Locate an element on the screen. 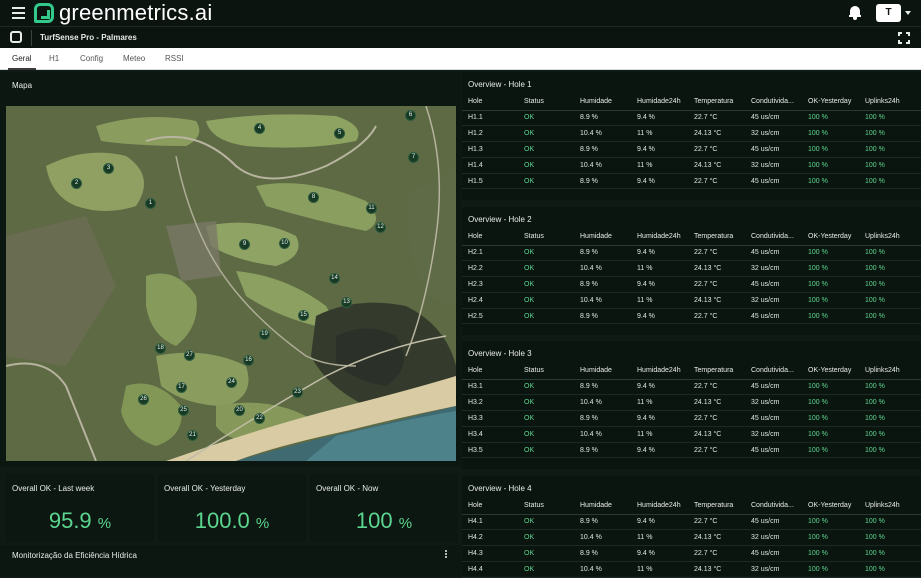 The height and width of the screenshot is (578, 921). hole-marker-8: 8 is located at coordinates (313, 197).